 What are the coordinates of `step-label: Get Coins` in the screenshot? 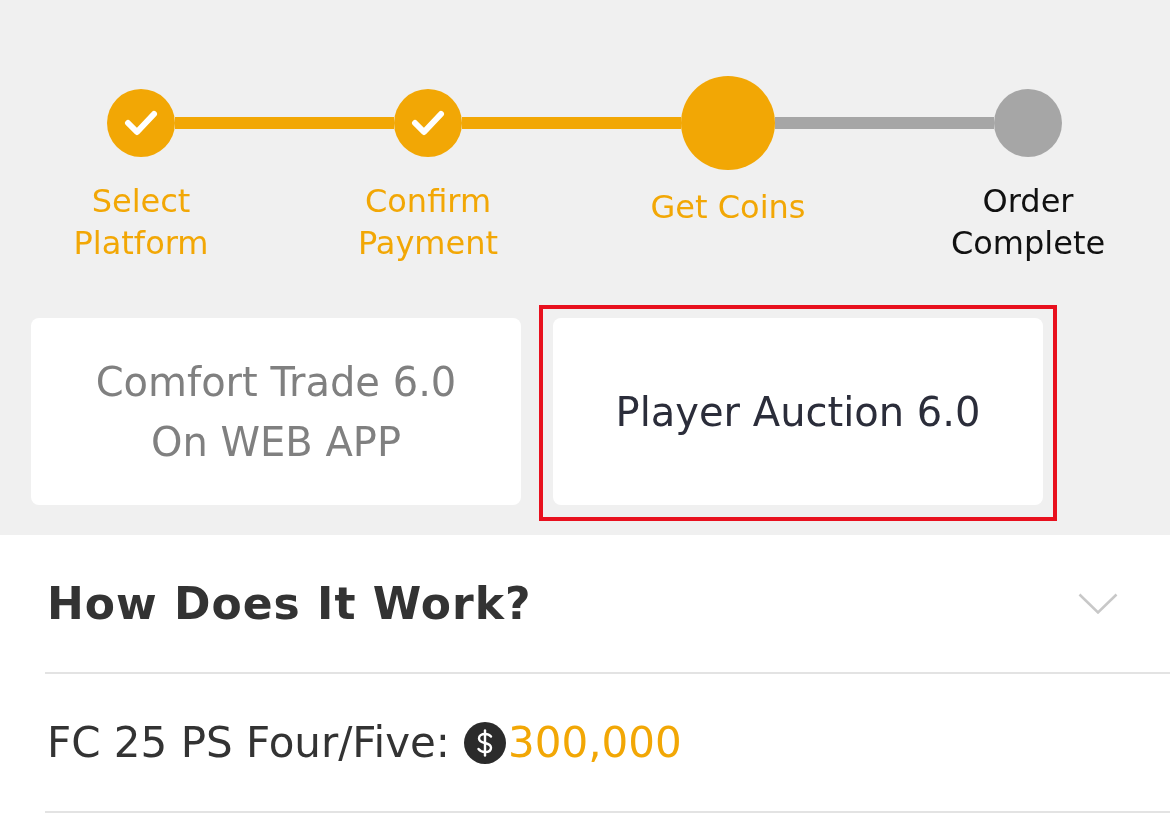 It's located at (728, 207).